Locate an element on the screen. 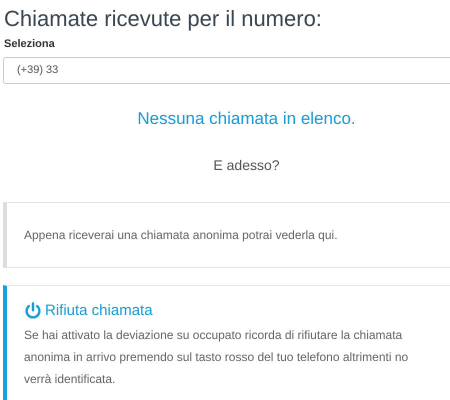 This screenshot has width=450, height=400. question-text: E adesso? is located at coordinates (246, 165).